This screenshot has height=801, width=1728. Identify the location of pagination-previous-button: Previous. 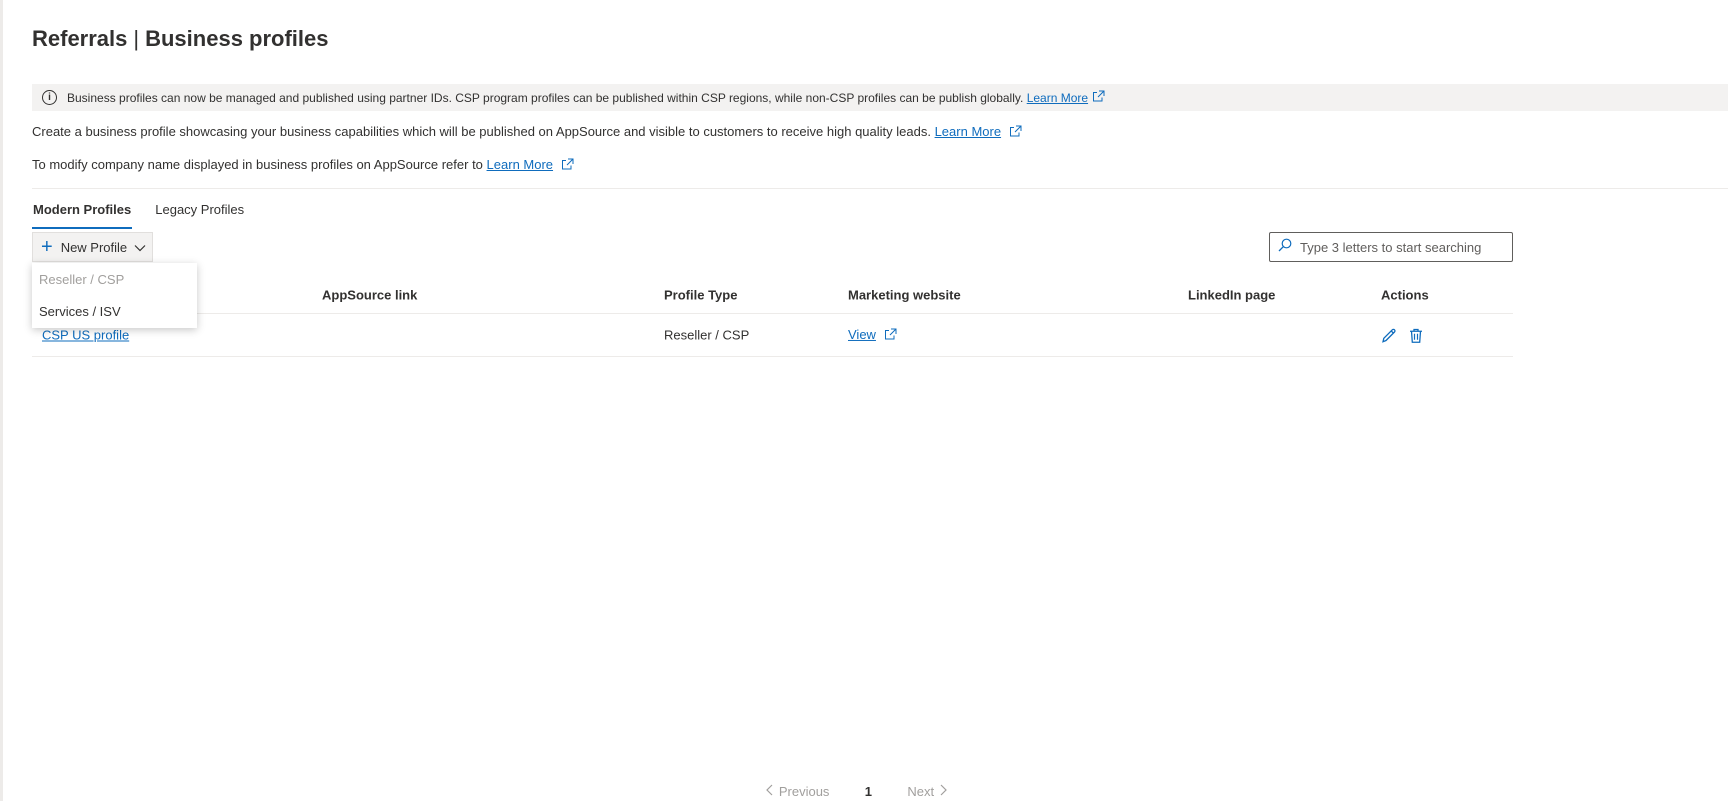
(797, 791).